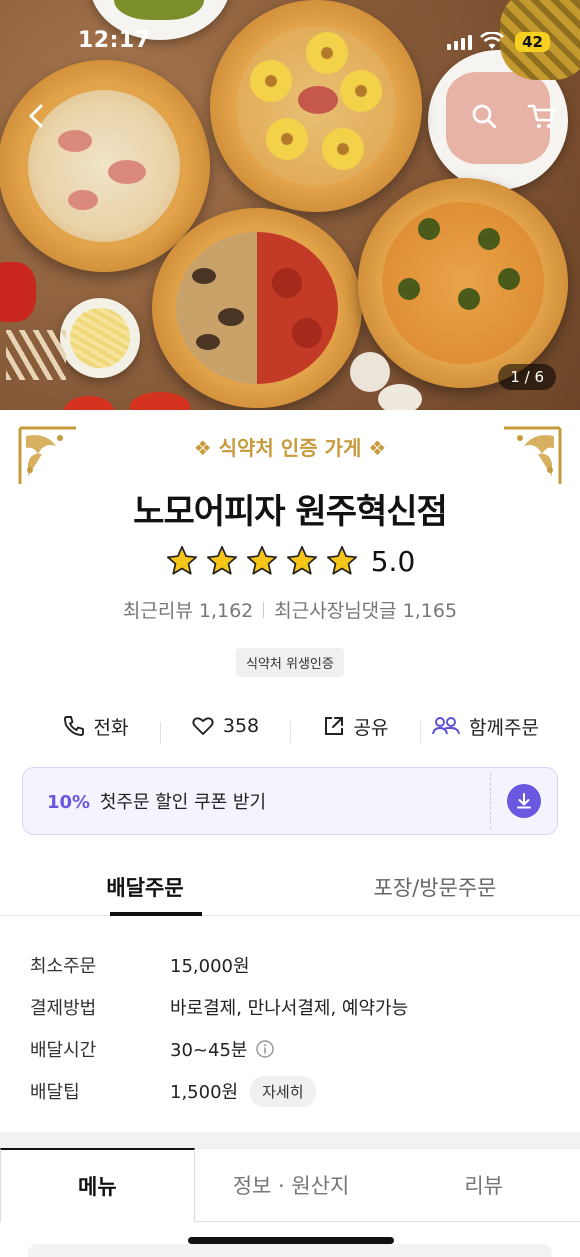  I want to click on jalapeno-pizza, so click(463, 283).